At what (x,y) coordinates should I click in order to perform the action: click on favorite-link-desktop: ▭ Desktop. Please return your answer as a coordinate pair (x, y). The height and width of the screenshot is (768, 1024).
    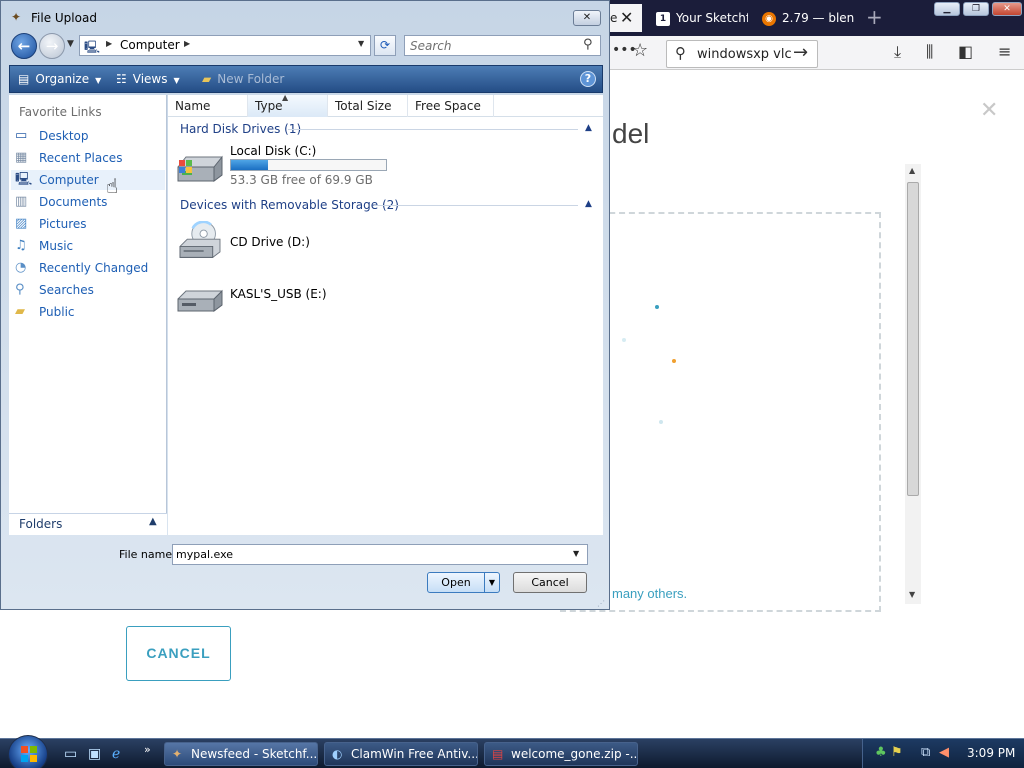
    Looking at the image, I should click on (88, 136).